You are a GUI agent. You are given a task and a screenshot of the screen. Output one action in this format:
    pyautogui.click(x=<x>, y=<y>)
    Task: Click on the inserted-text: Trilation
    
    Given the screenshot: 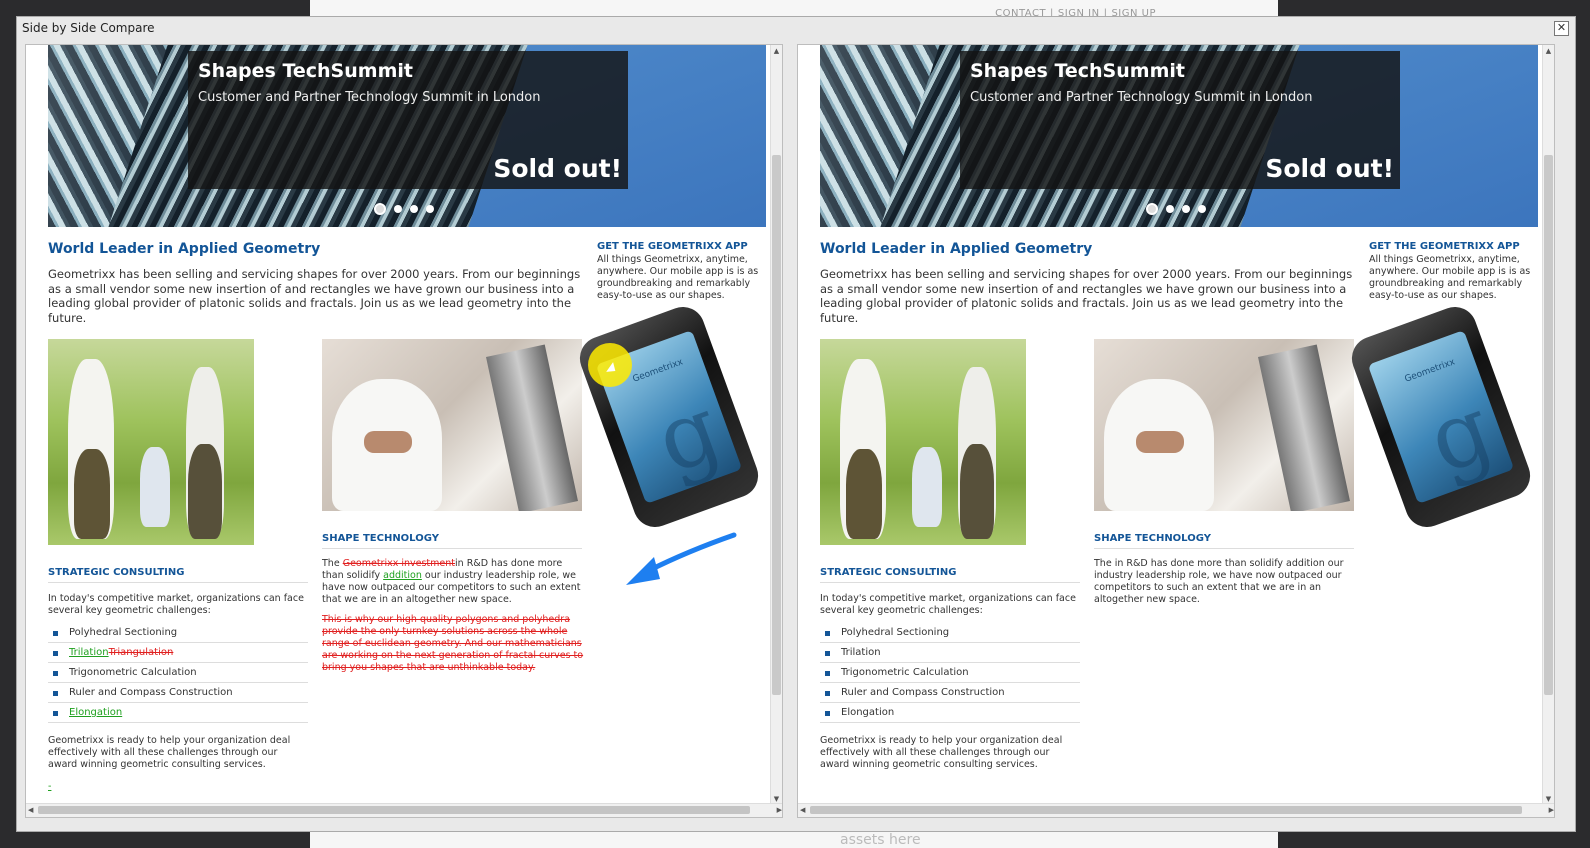 What is the action you would take?
    pyautogui.click(x=89, y=652)
    